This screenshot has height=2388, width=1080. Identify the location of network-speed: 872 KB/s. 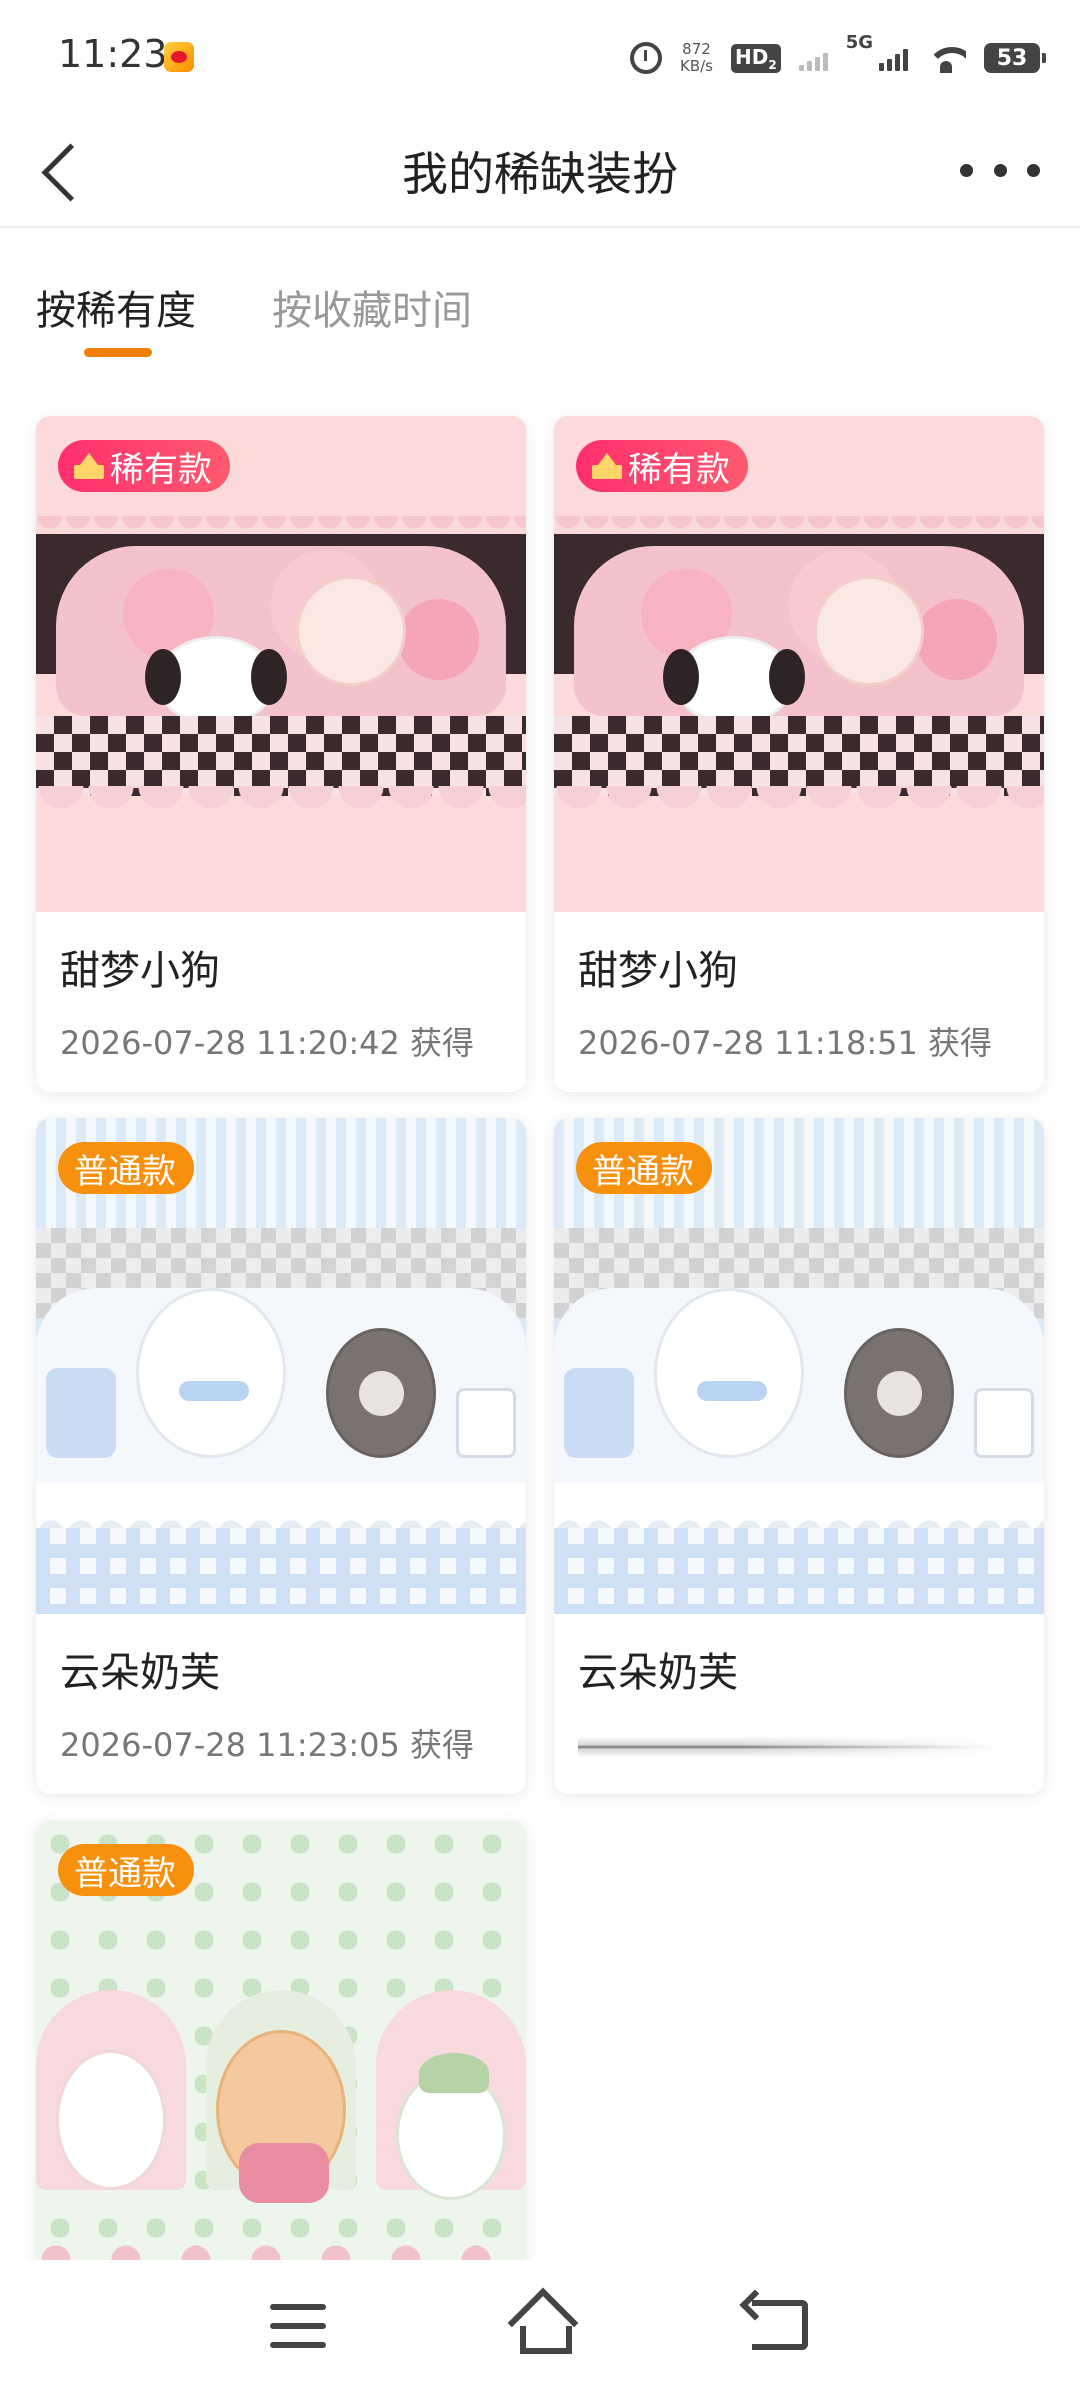
(696, 58).